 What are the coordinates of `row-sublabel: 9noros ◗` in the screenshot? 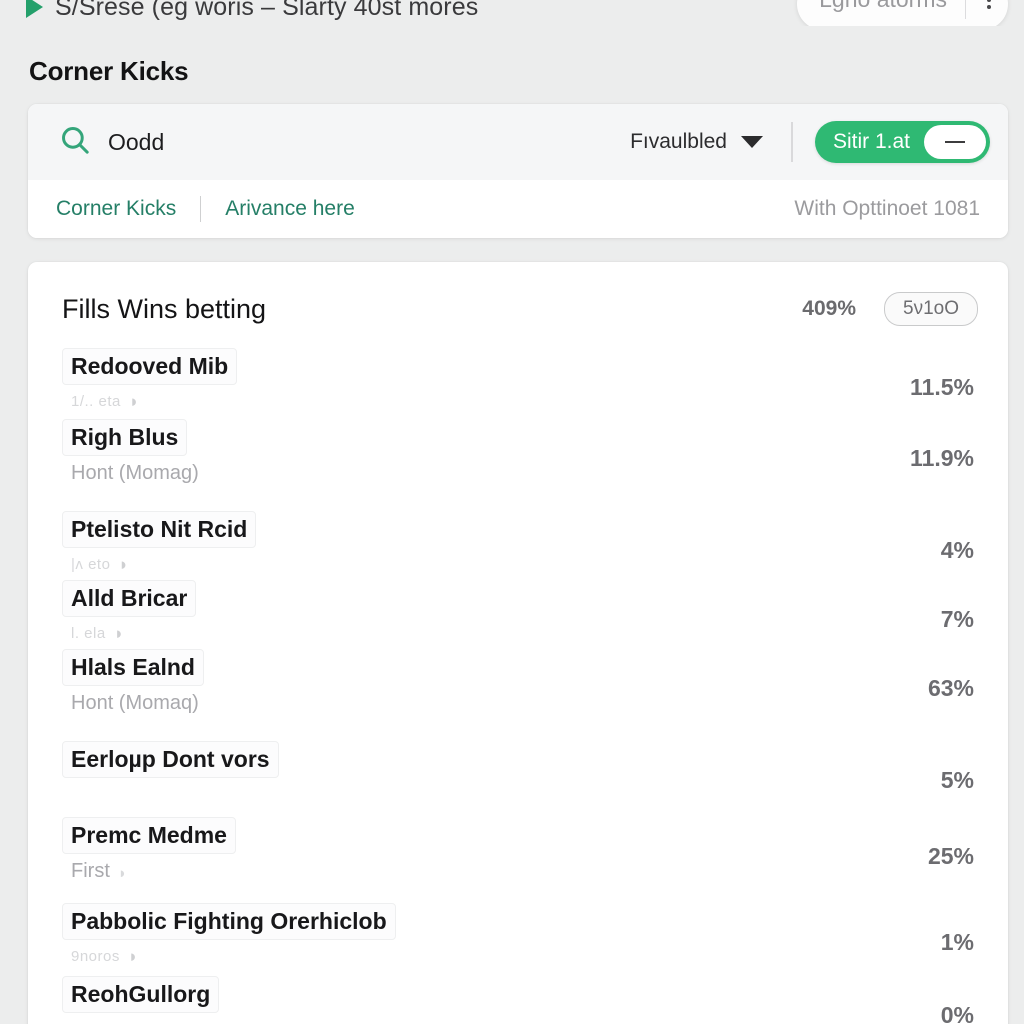 It's located at (443, 953).